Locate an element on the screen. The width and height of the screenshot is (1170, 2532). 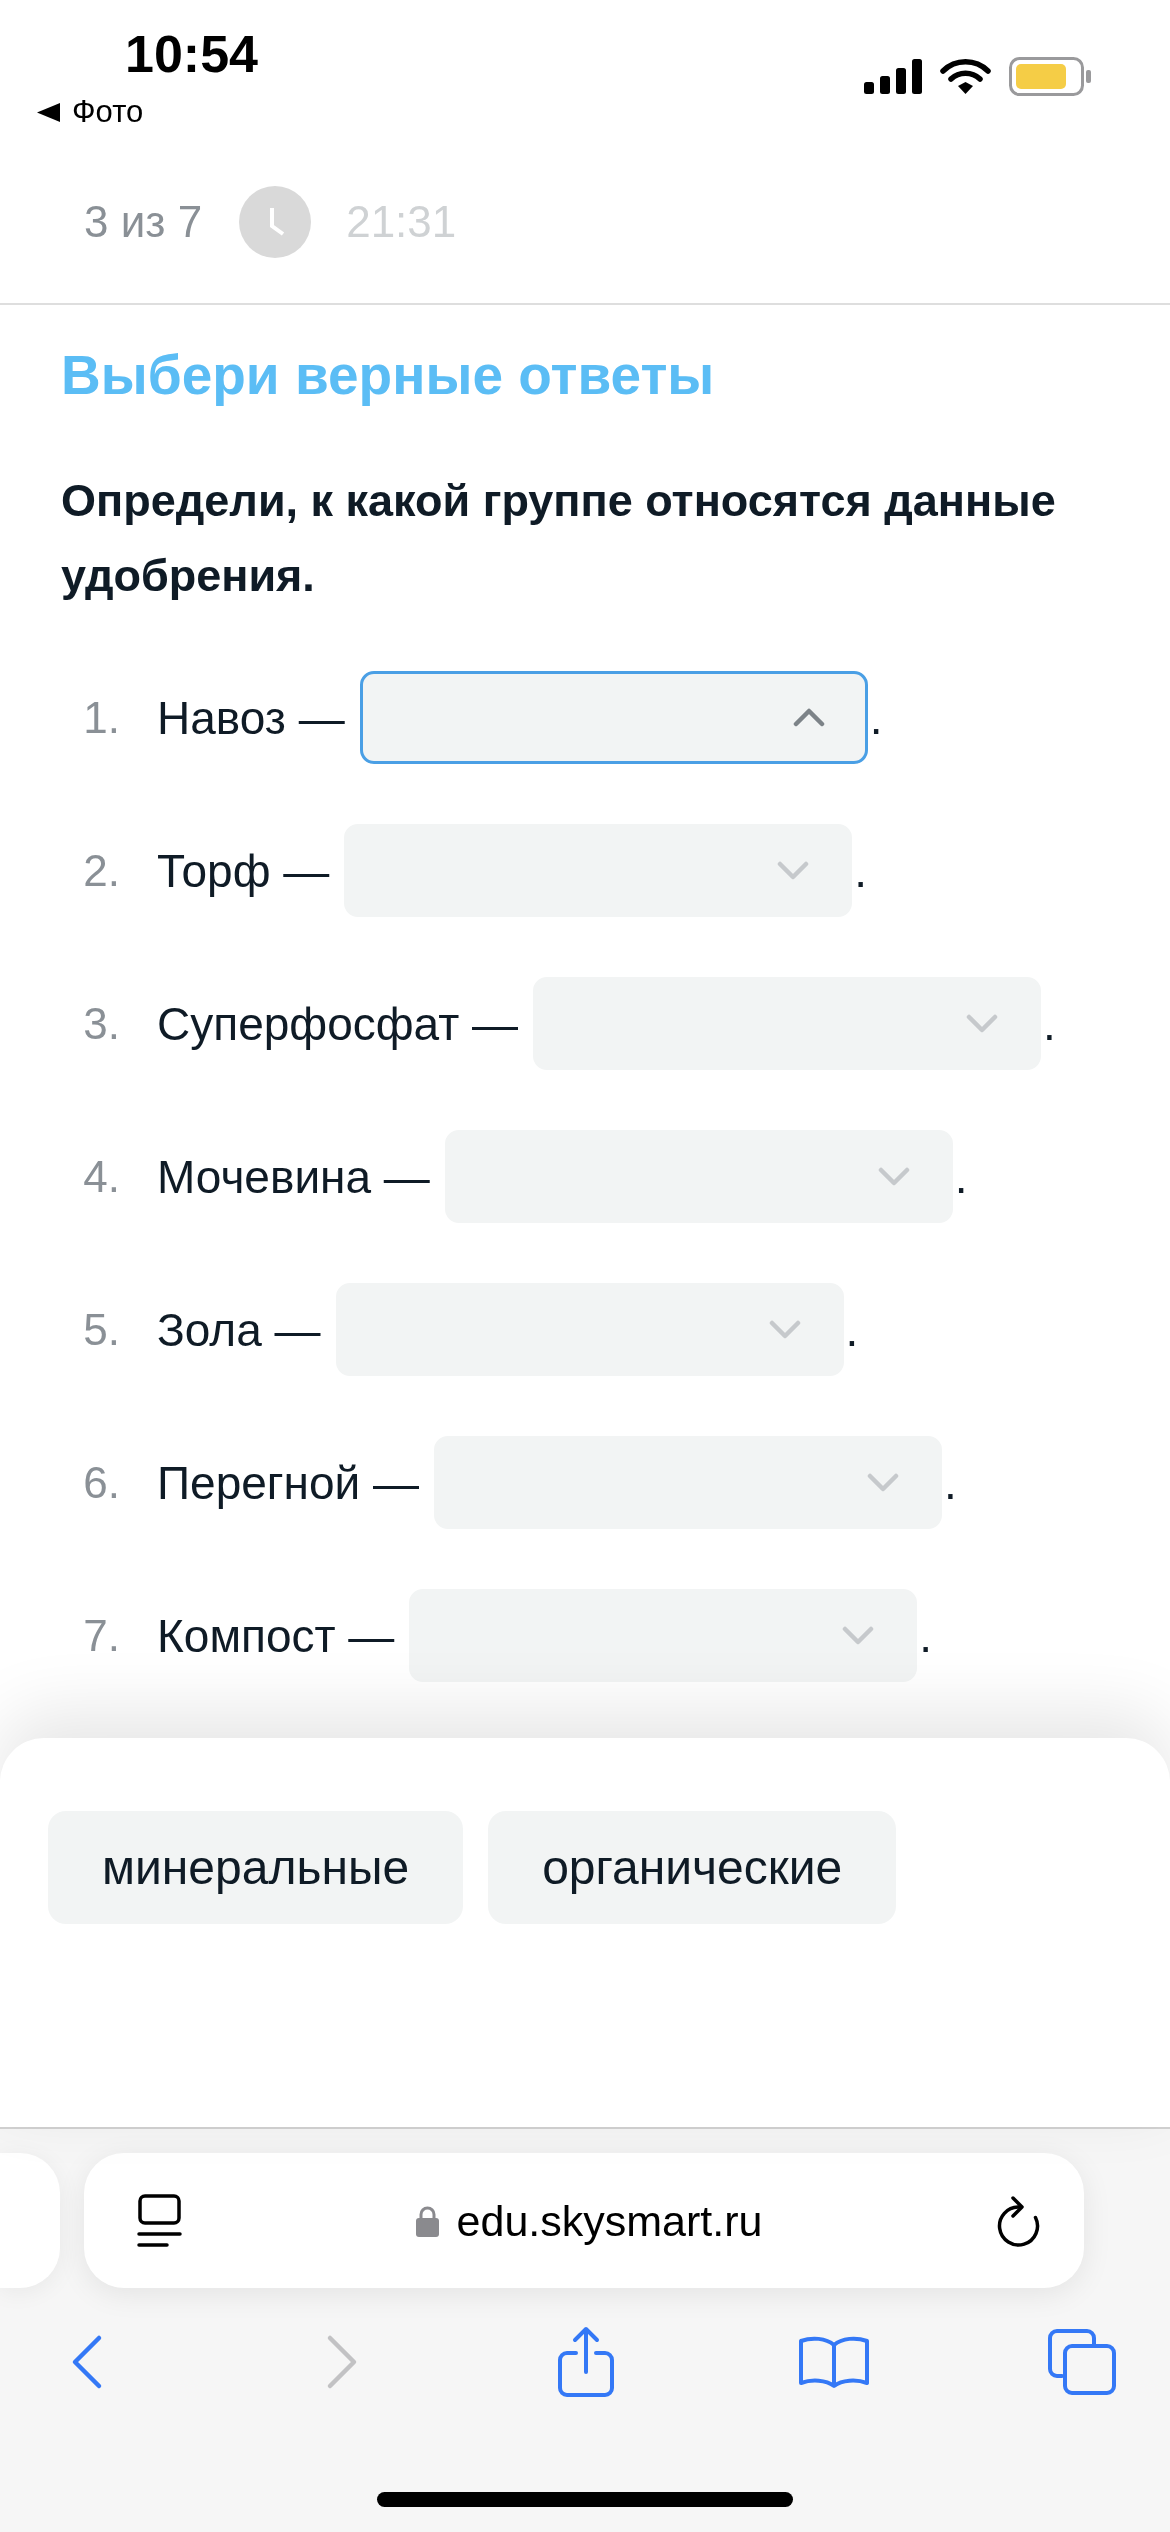
answer-option: минеральные is located at coordinates (256, 1867).